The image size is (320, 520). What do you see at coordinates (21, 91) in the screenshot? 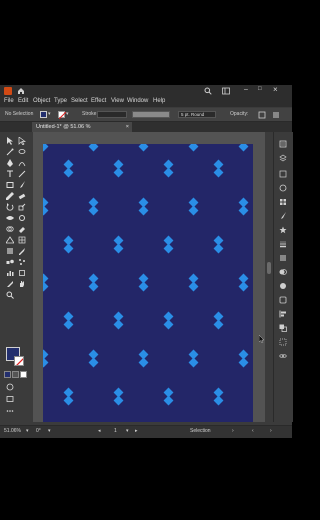
I see `home-icon` at bounding box center [21, 91].